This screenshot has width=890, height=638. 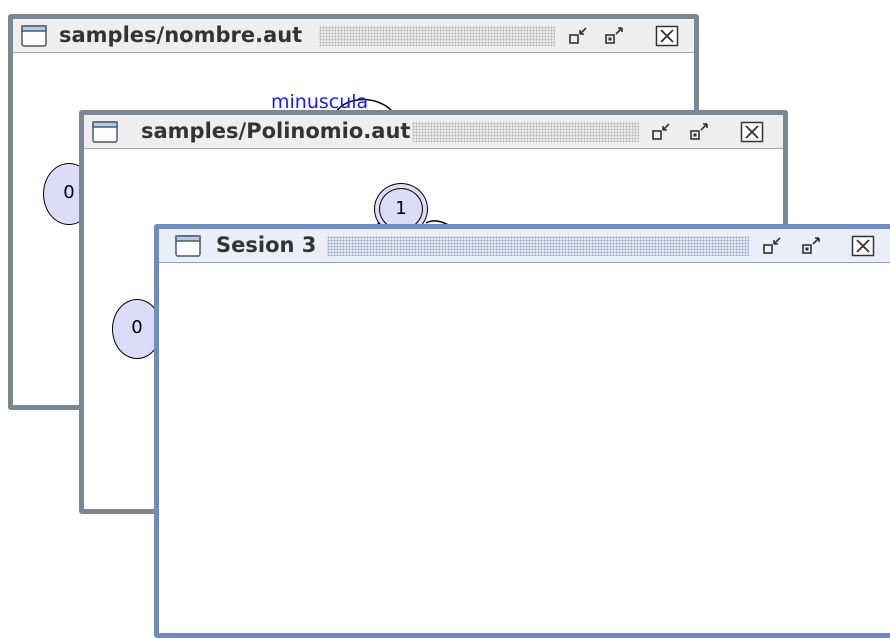 I want to click on titlebar-nombre: samples/nombre.aut, so click(x=353, y=36).